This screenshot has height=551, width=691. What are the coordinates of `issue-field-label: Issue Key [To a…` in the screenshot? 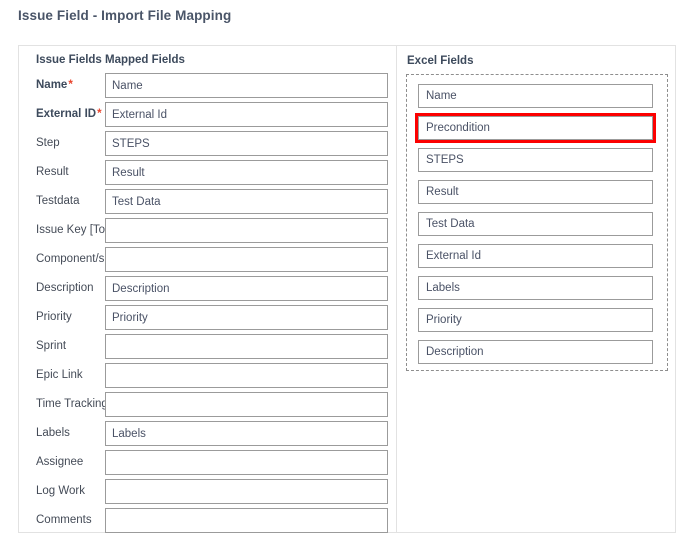 It's located at (71, 230).